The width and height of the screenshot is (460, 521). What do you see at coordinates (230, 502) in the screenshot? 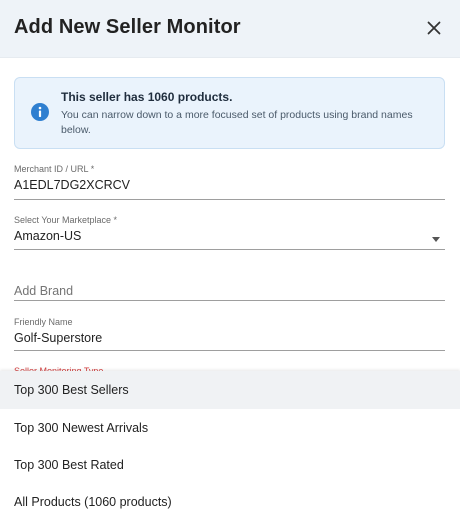
I see `menu-option-all-products: All Products (1060 products)` at bounding box center [230, 502].